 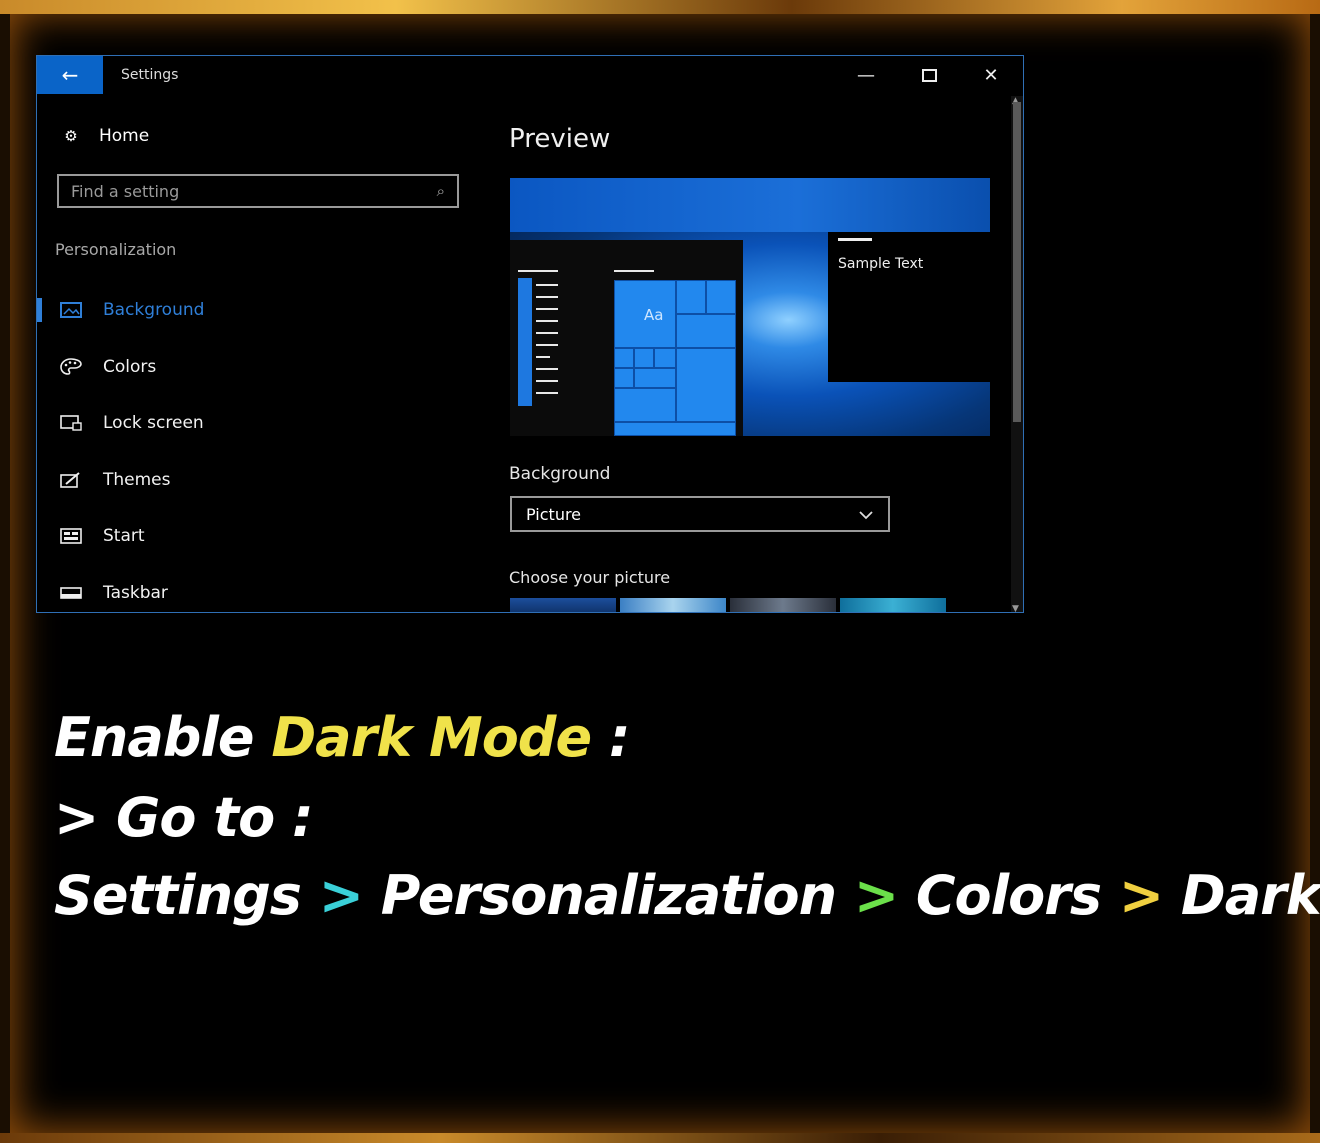 I want to click on sidebar-item-label: Background, so click(x=154, y=310).